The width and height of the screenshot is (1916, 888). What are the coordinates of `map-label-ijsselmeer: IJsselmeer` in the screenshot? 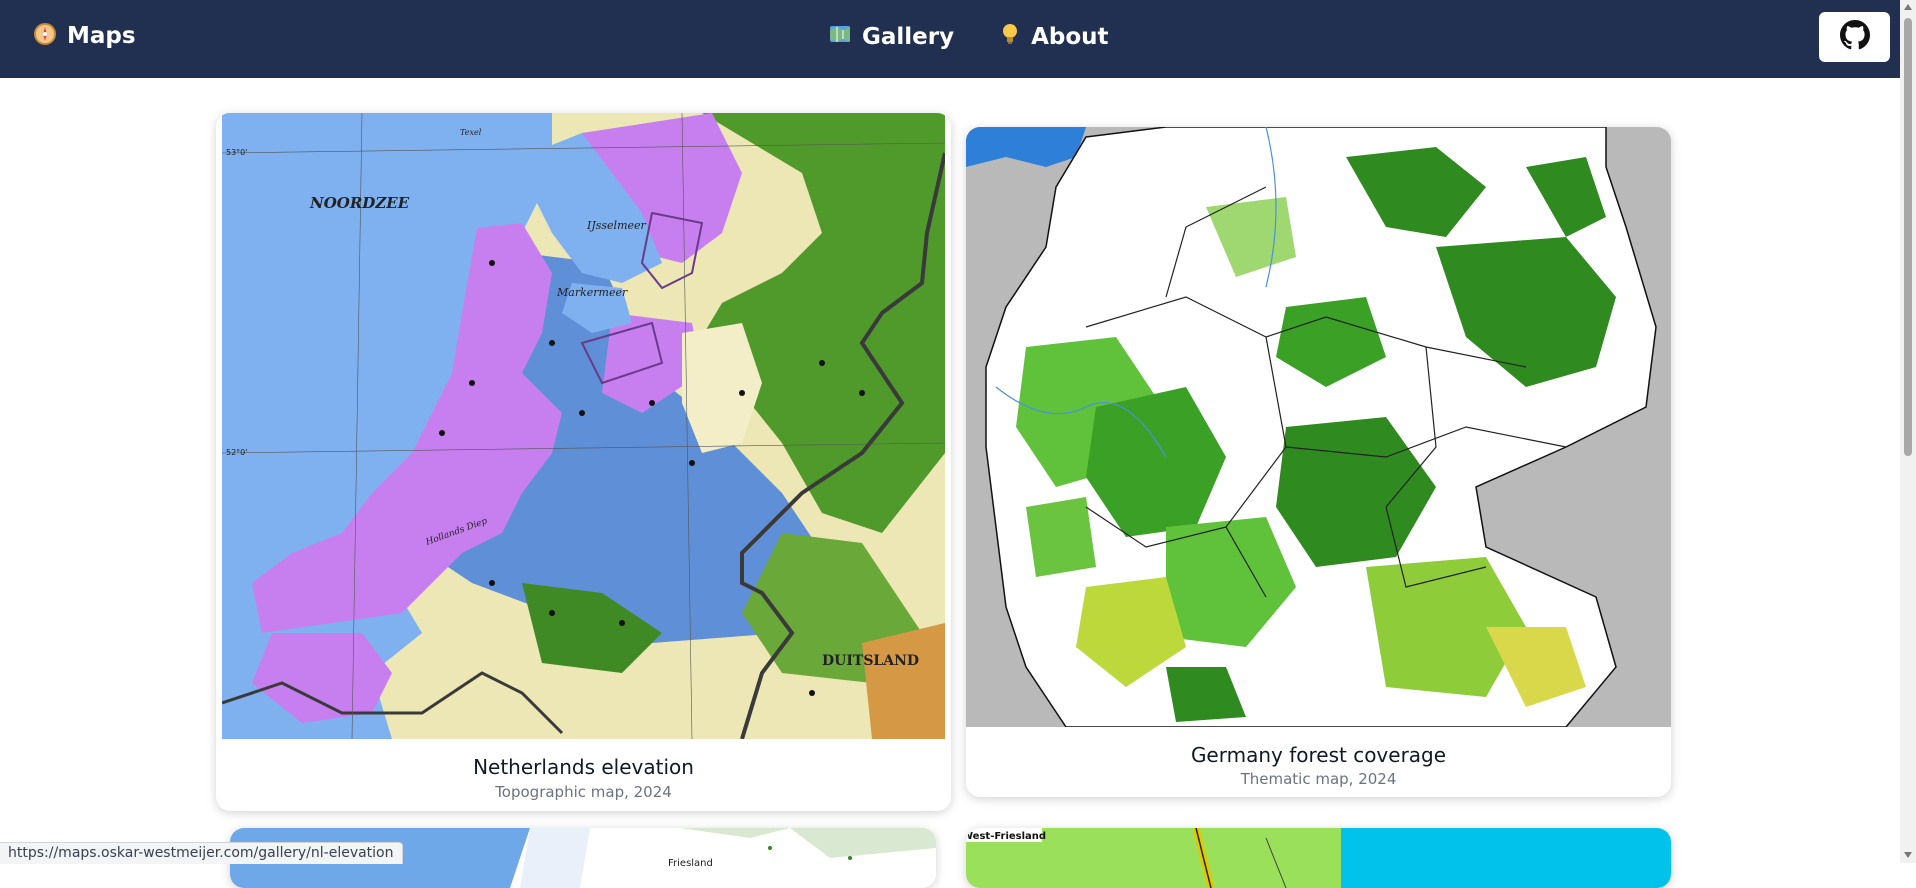 It's located at (616, 225).